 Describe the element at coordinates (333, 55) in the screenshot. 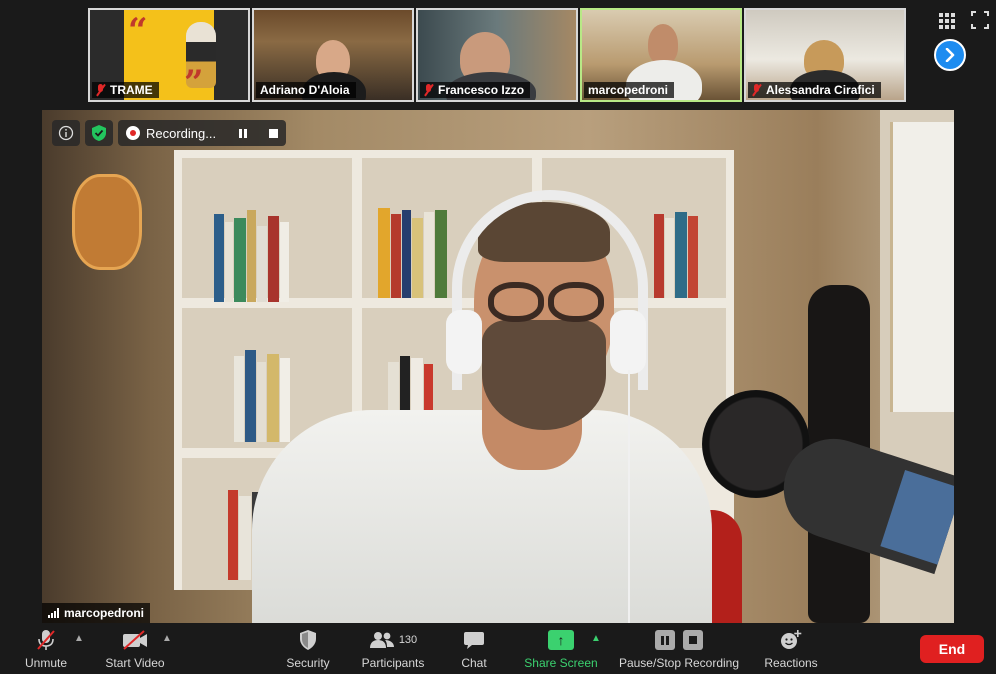

I see `thumbnail-adriano: Adriano D'Aloia` at that location.